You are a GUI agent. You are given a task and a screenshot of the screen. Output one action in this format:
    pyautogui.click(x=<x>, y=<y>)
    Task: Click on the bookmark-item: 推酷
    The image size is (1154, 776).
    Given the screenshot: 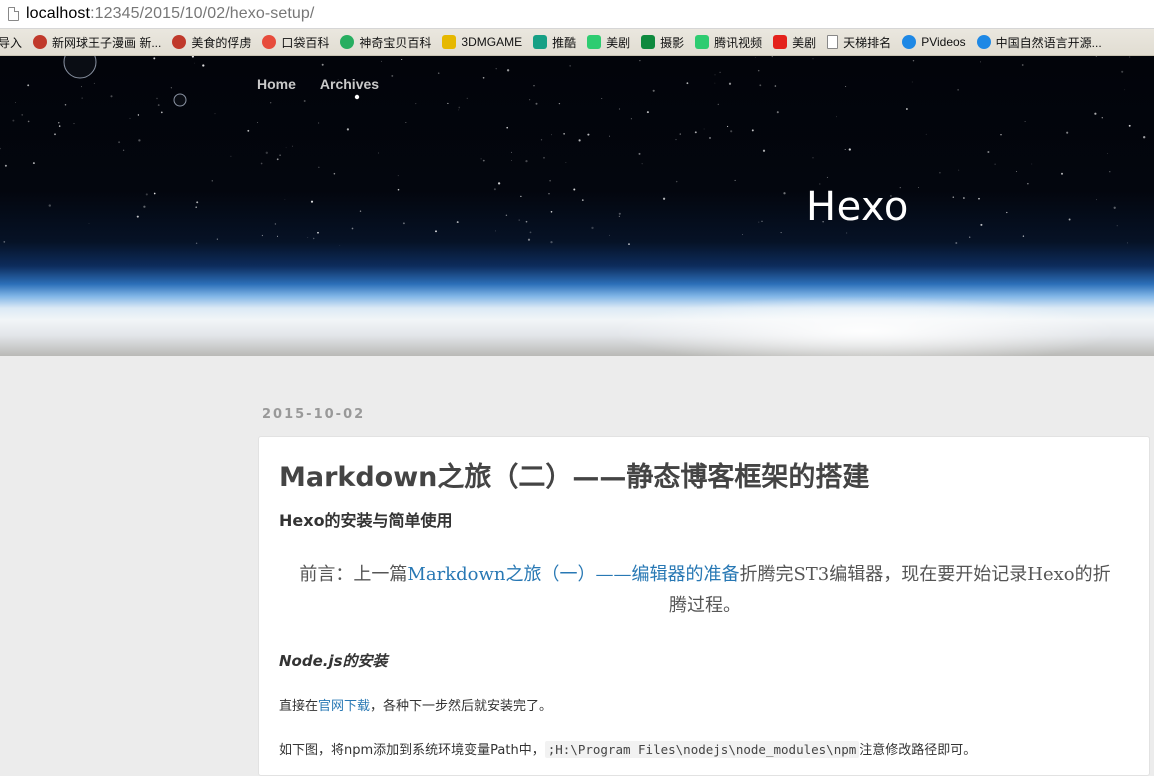 What is the action you would take?
    pyautogui.click(x=554, y=42)
    